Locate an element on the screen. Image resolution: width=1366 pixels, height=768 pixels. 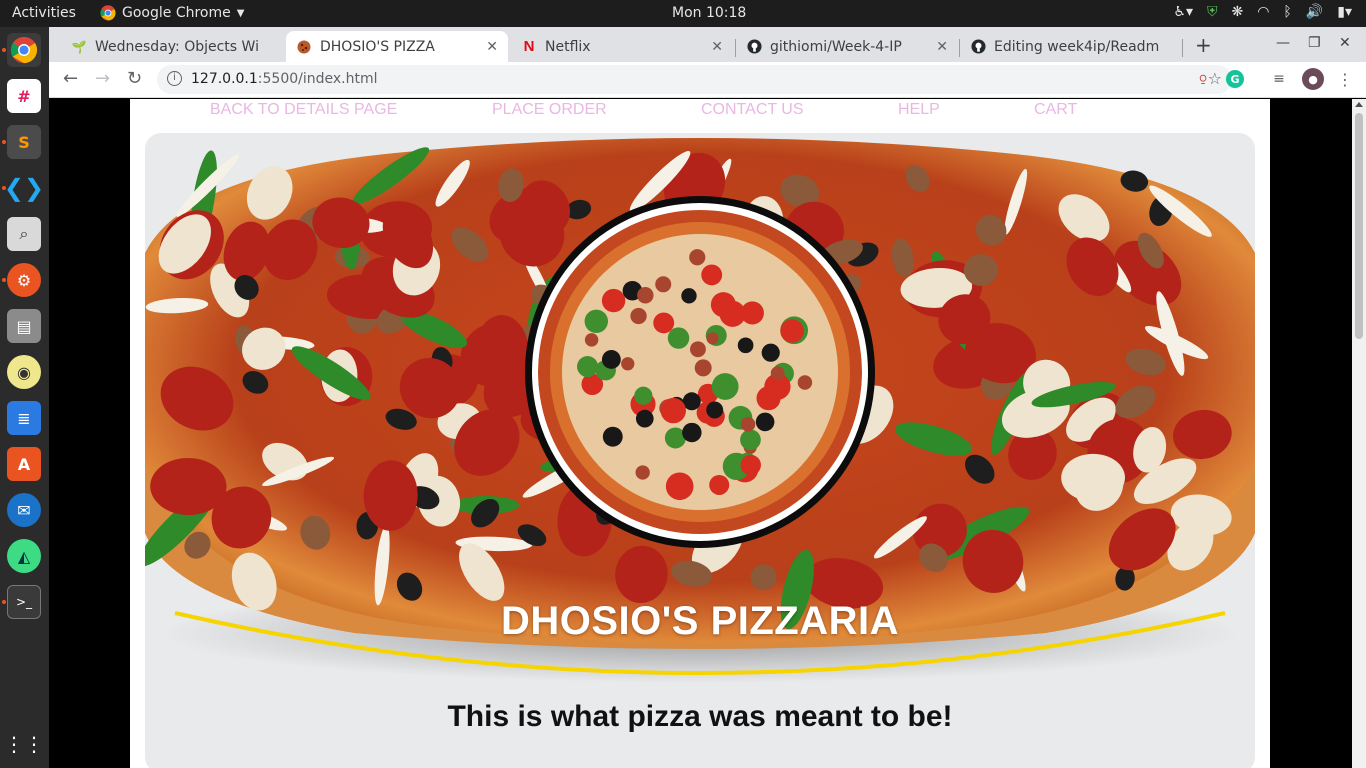
scrollbar is located at coordinates (1359, 433).